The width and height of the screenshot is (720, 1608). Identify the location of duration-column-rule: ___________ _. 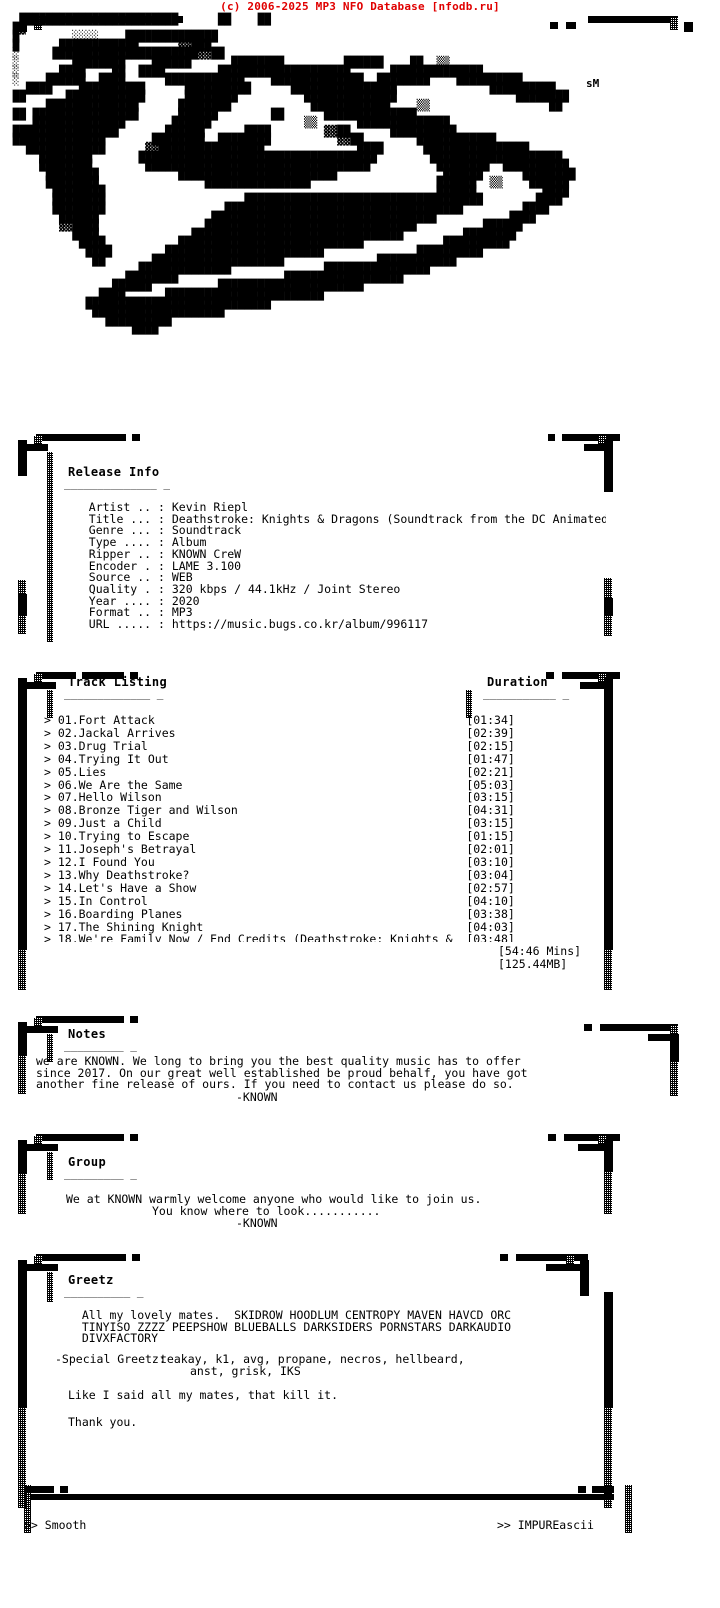
(526, 693).